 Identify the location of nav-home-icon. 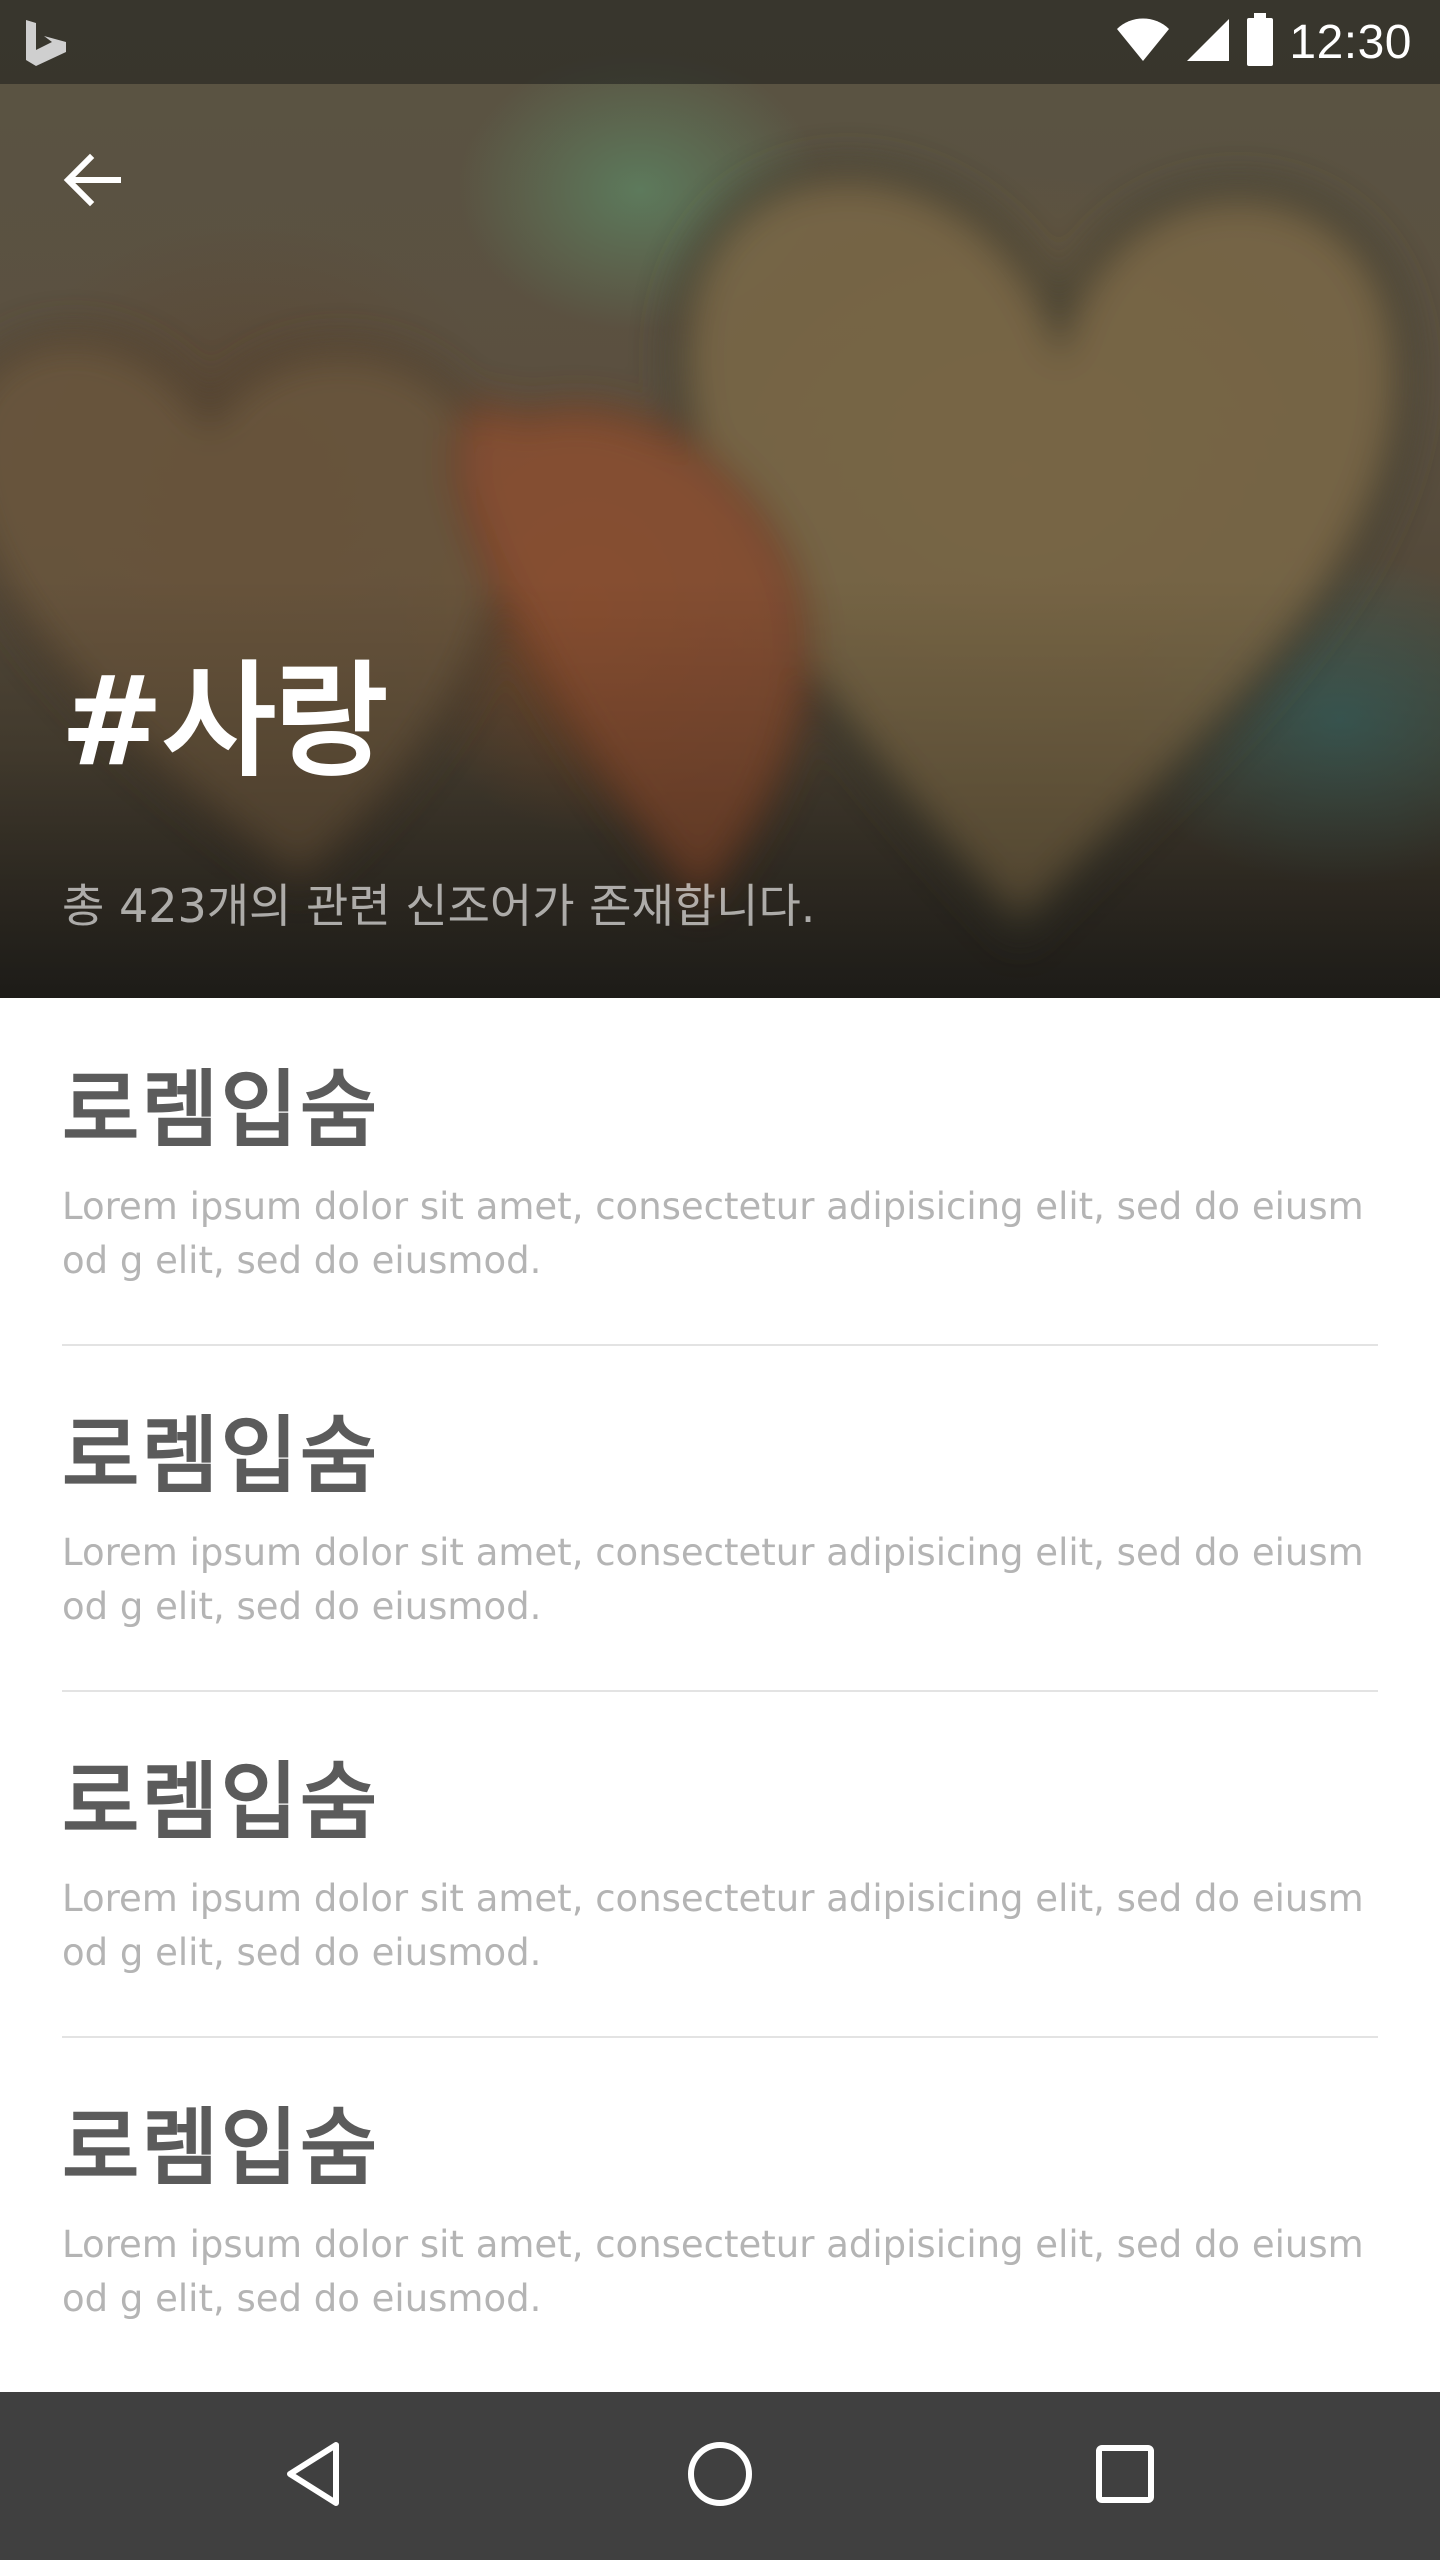
(720, 2476).